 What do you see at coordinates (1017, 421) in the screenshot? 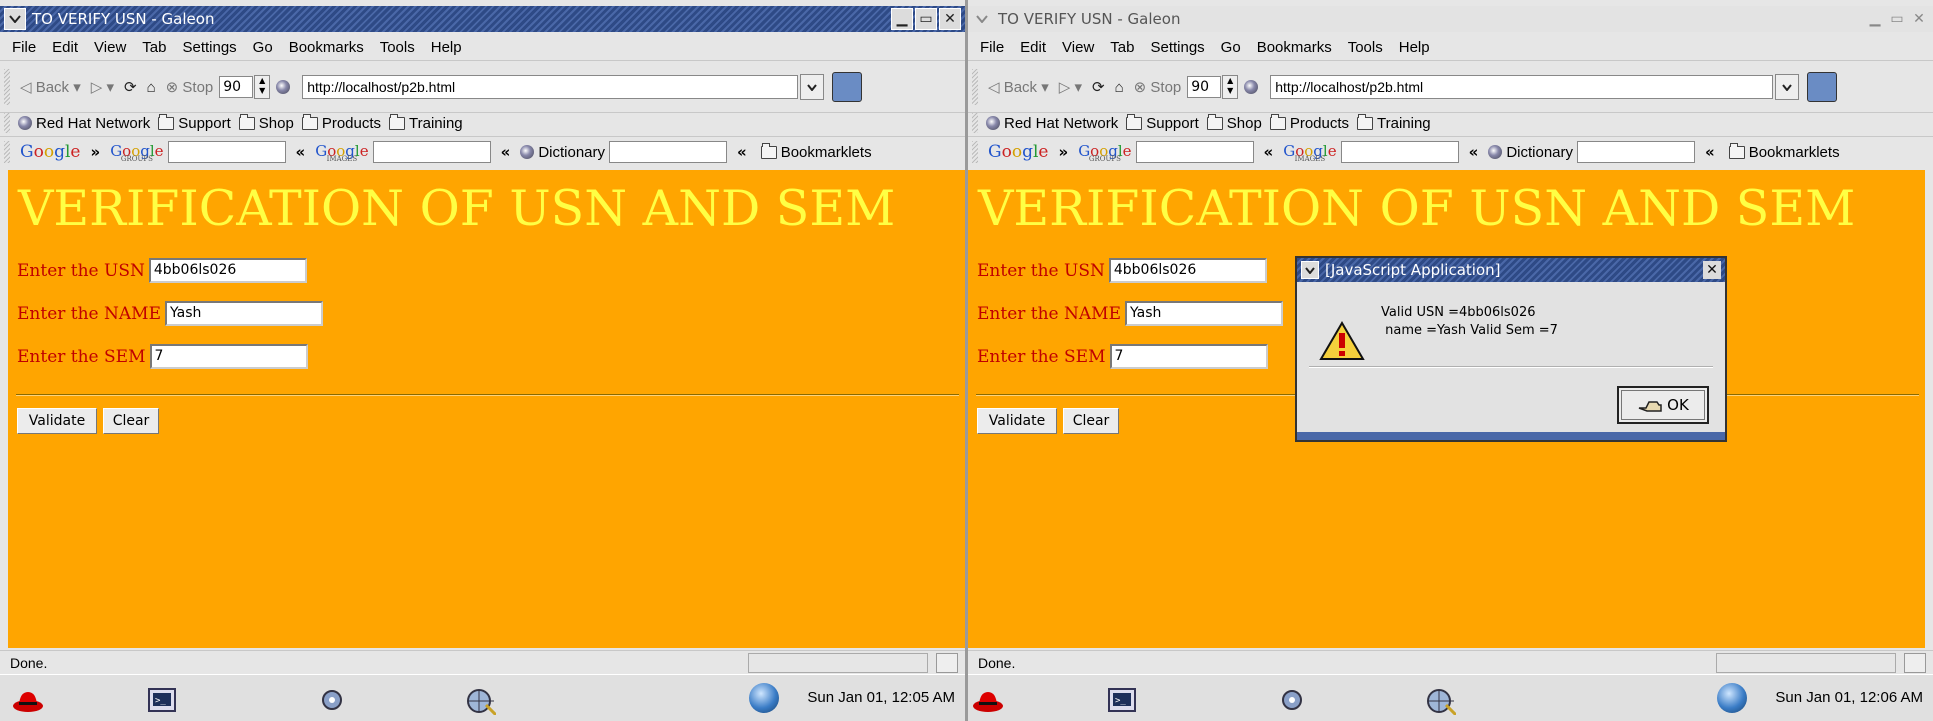
I see `validate-button: Validate` at bounding box center [1017, 421].